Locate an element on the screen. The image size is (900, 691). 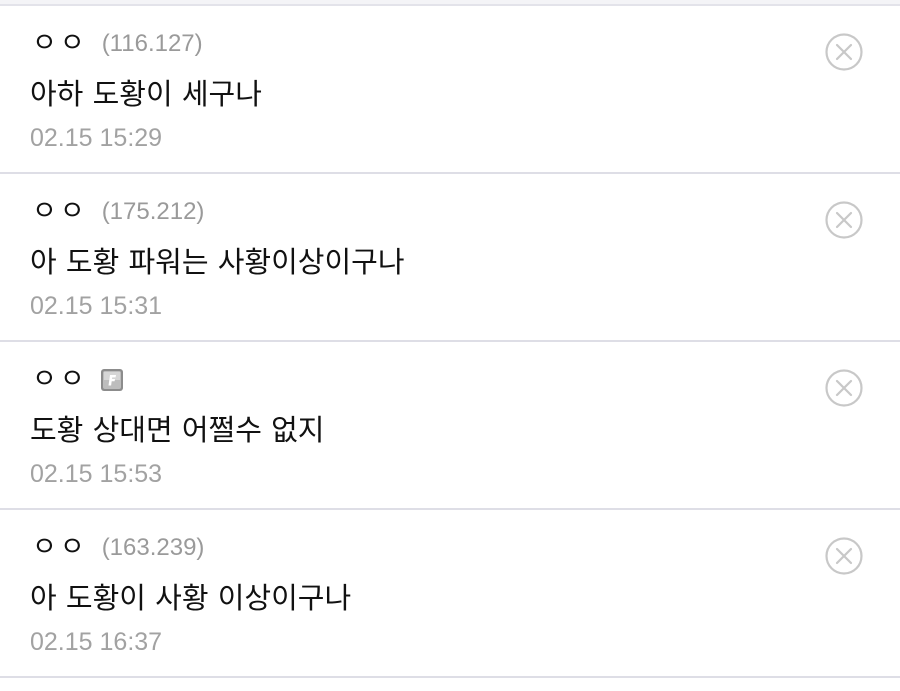
comment-text: 아 도황 파워는 사황이상이구나 is located at coordinates (217, 262).